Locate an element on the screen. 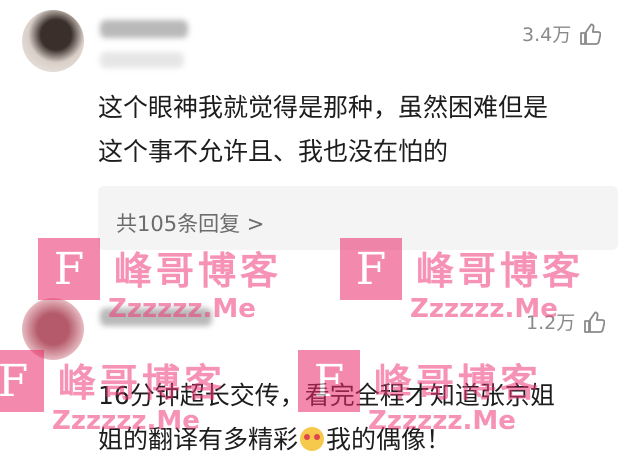 The height and width of the screenshot is (474, 640). comment-text-segment: 我的偶像！ is located at coordinates (389, 439).